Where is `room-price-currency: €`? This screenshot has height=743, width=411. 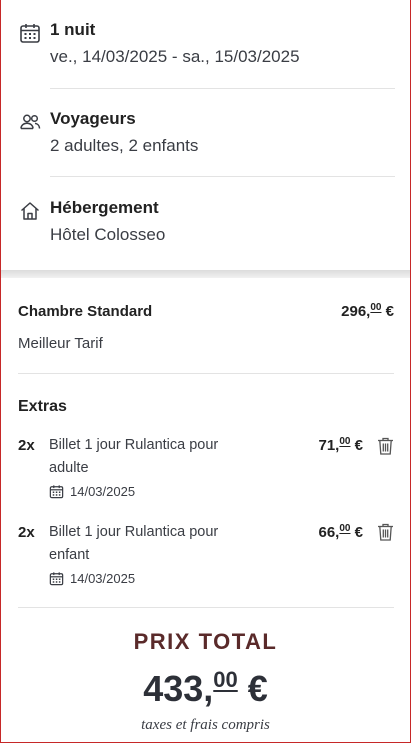 room-price-currency: € is located at coordinates (389, 311).